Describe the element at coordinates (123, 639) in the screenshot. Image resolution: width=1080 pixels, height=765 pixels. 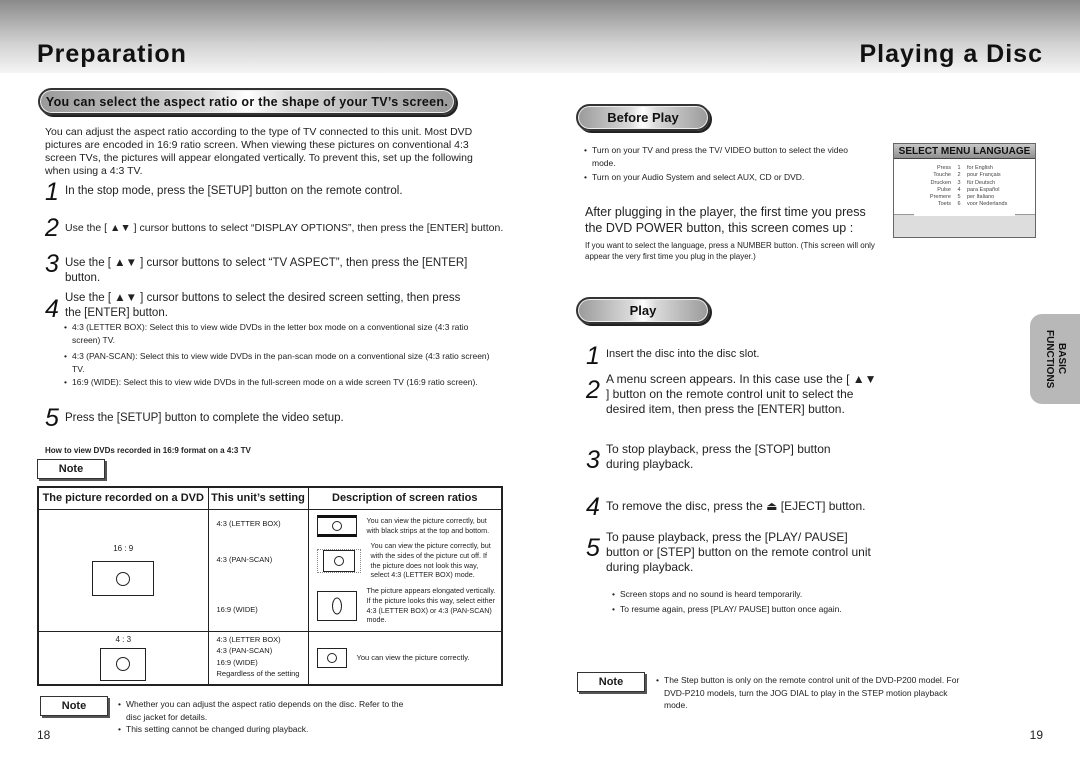
I see `recorded-ratio-label: 4 : 3` at that location.